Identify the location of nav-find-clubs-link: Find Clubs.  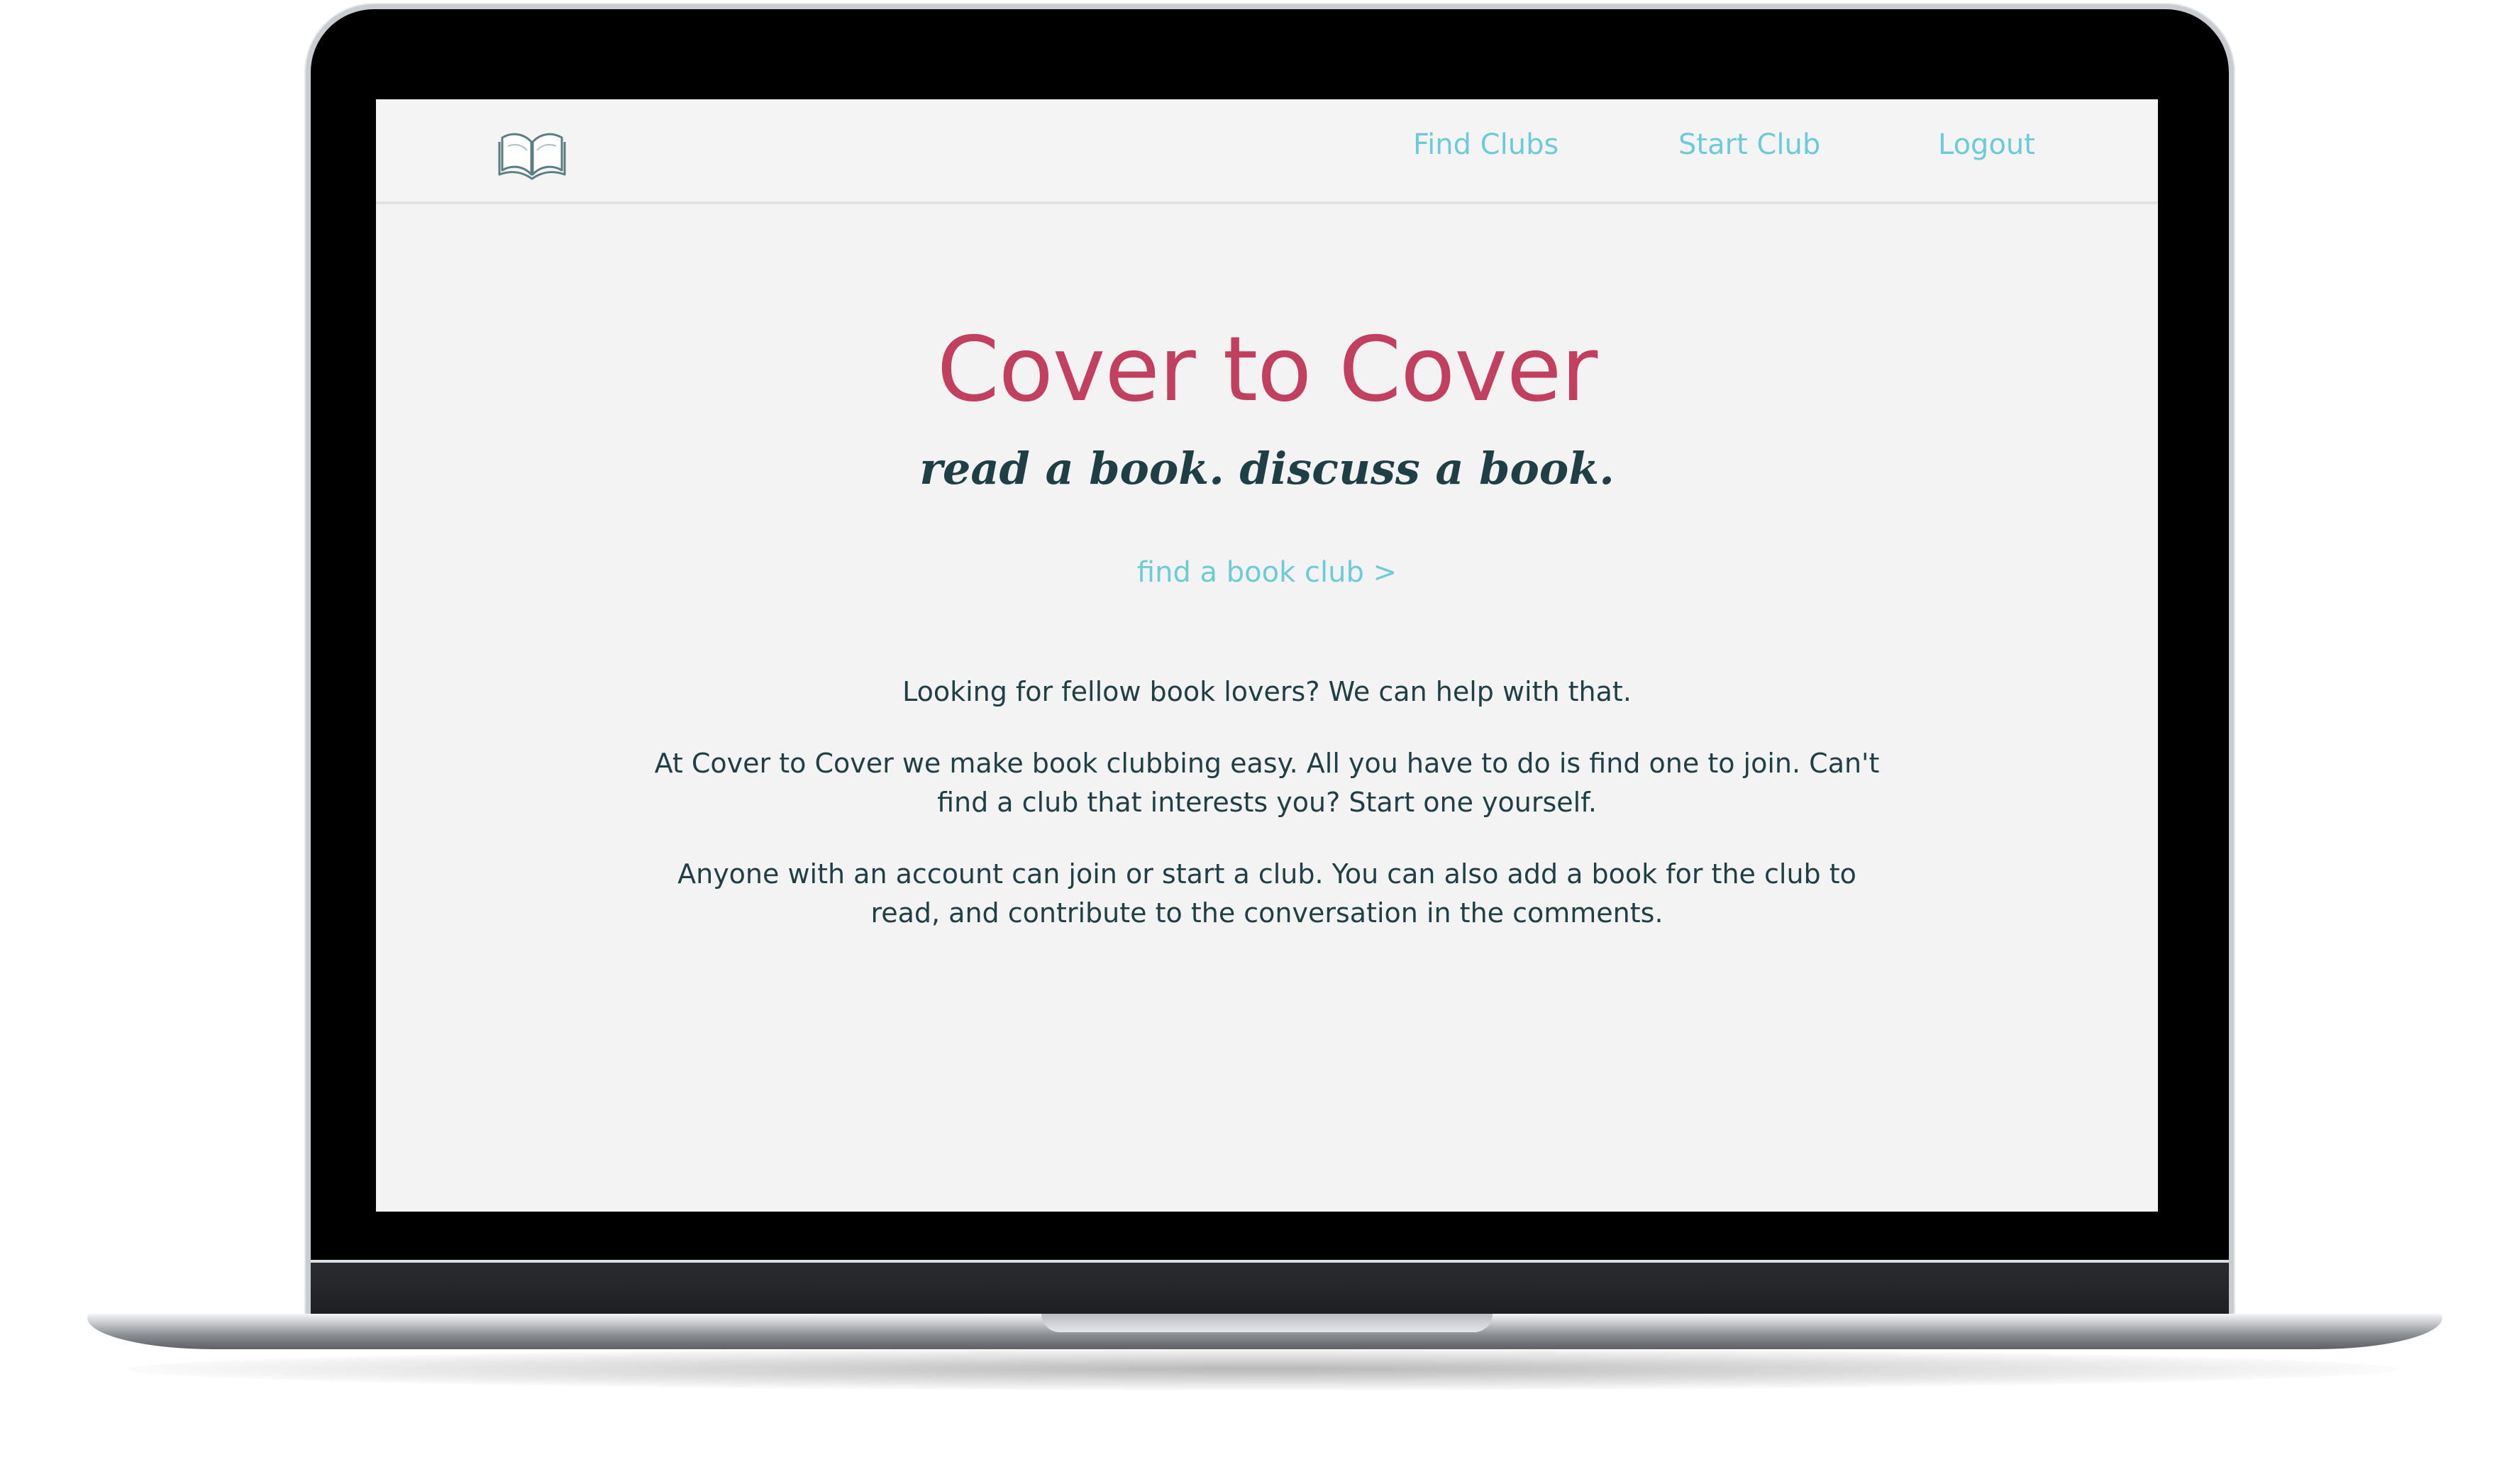
(1486, 145).